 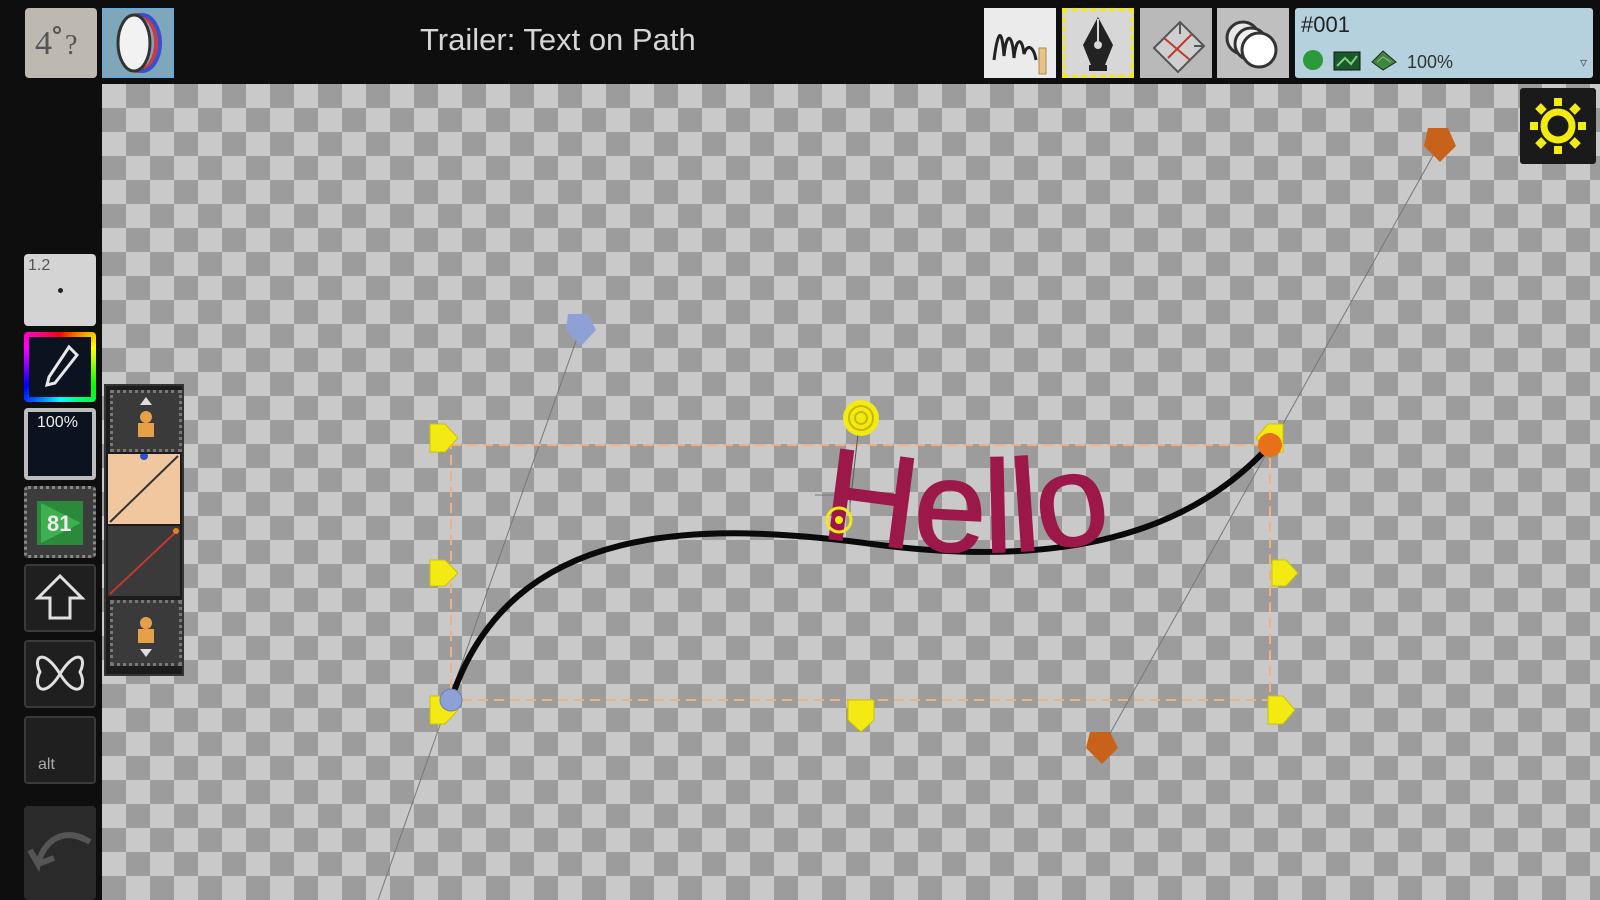 I want to click on app-logo-icon: 4 ?, so click(x=56, y=43).